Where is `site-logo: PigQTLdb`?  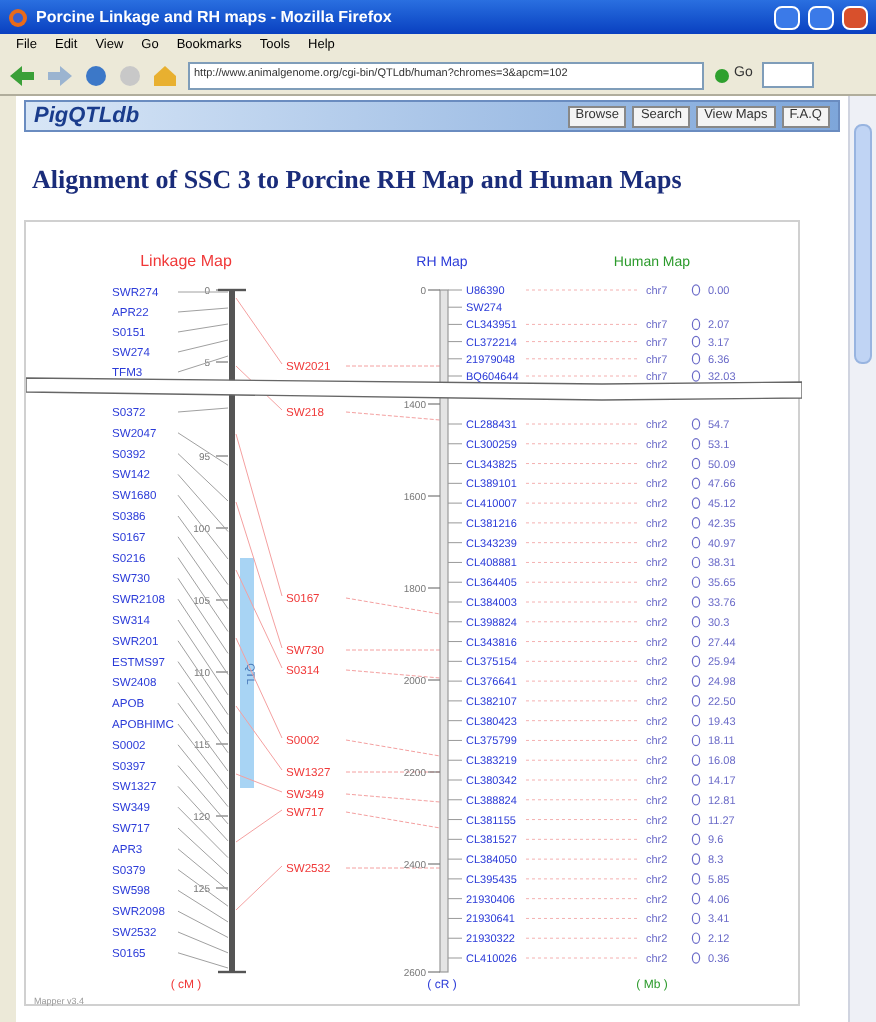
site-logo: PigQTLdb is located at coordinates (301, 116).